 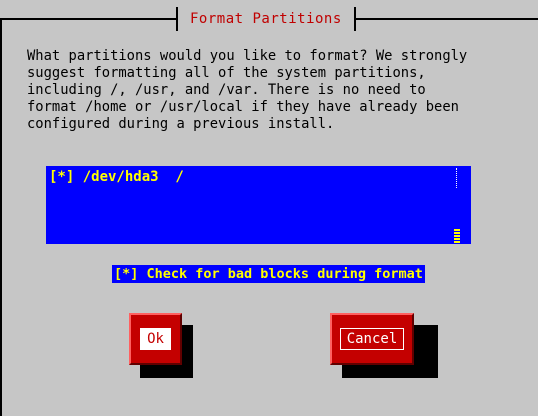 What do you see at coordinates (457, 178) in the screenshot?
I see `scrollbar-track` at bounding box center [457, 178].